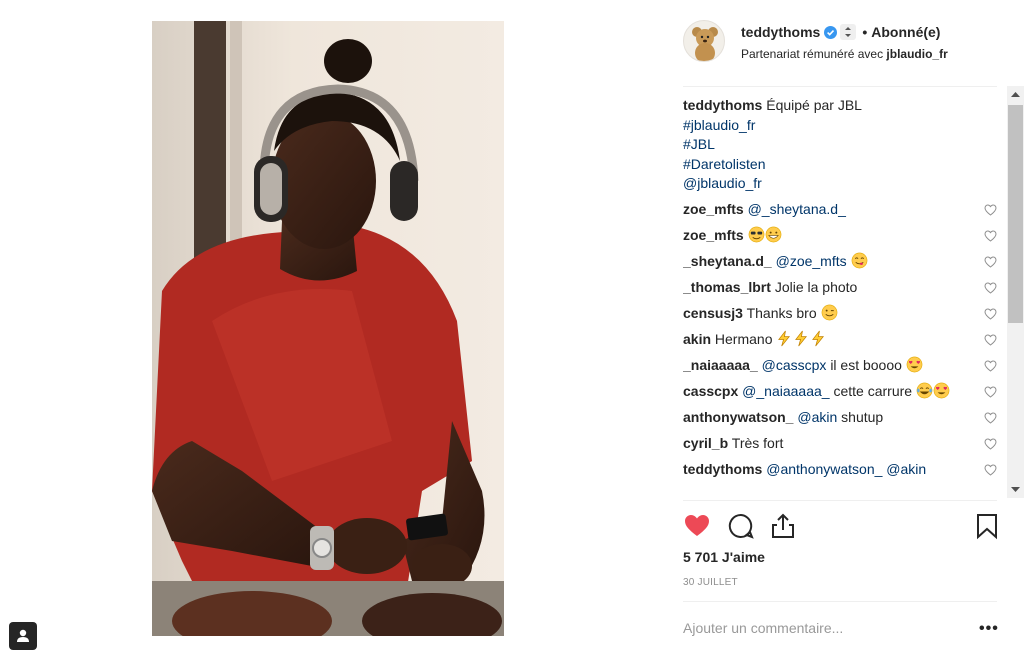 This screenshot has height=657, width=1024. Describe the element at coordinates (840, 601) in the screenshot. I see `add-comment-divider` at that location.